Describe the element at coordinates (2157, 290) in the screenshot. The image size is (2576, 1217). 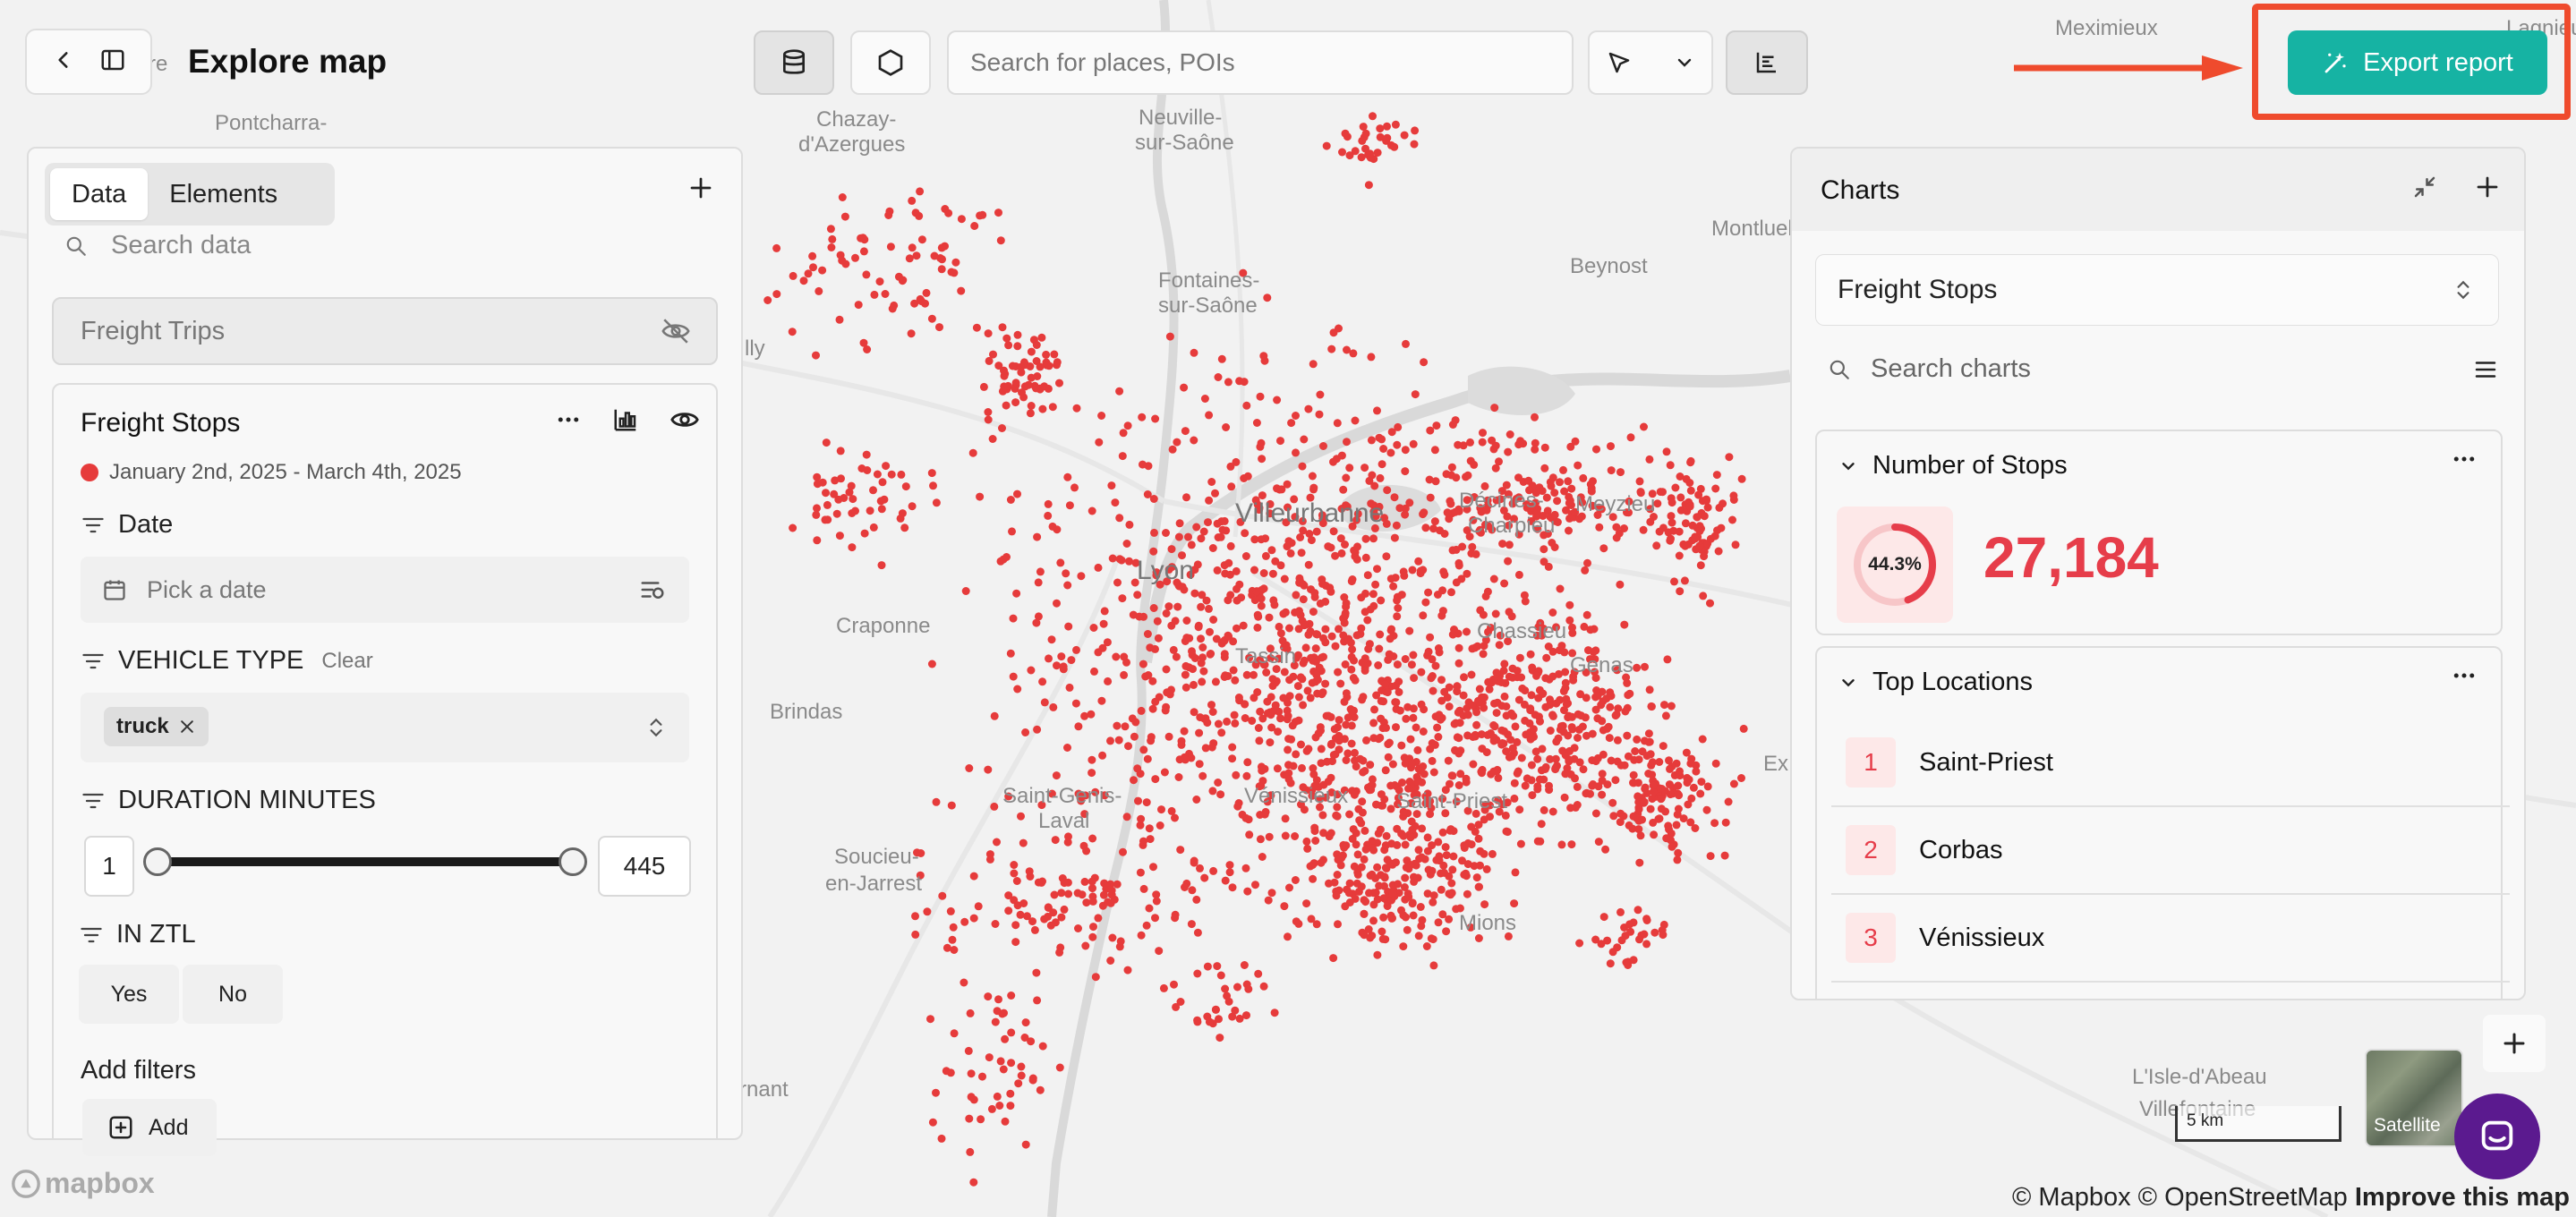
I see `chart-layer-select: Freight Stops` at that location.